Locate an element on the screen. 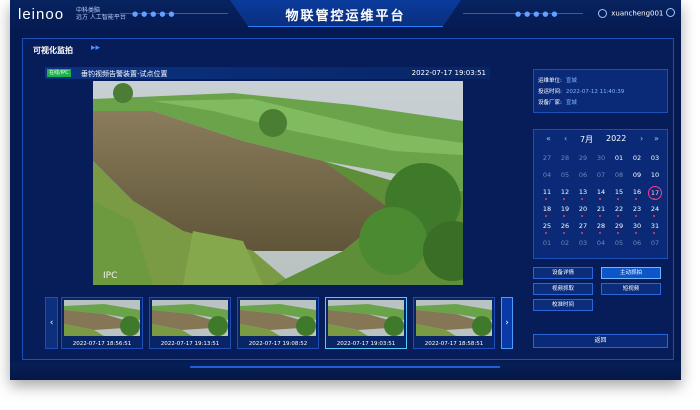 This screenshot has height=410, width=700. active-capture-button: 主动抓拍 is located at coordinates (631, 273).